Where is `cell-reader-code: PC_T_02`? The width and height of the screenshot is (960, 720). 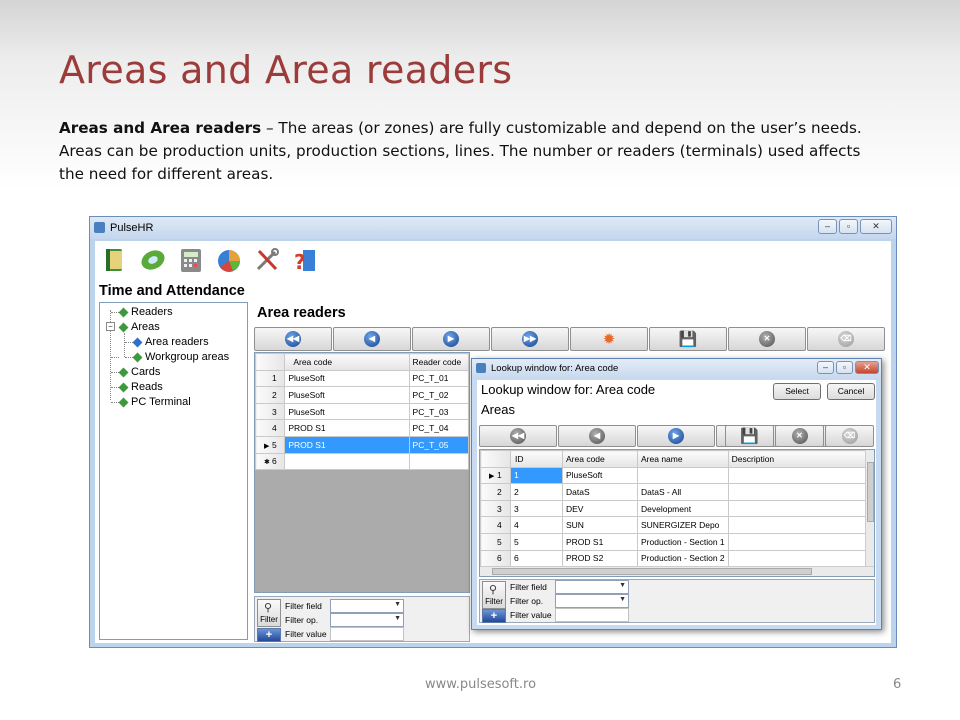
cell-reader-code: PC_T_02 is located at coordinates (438, 395).